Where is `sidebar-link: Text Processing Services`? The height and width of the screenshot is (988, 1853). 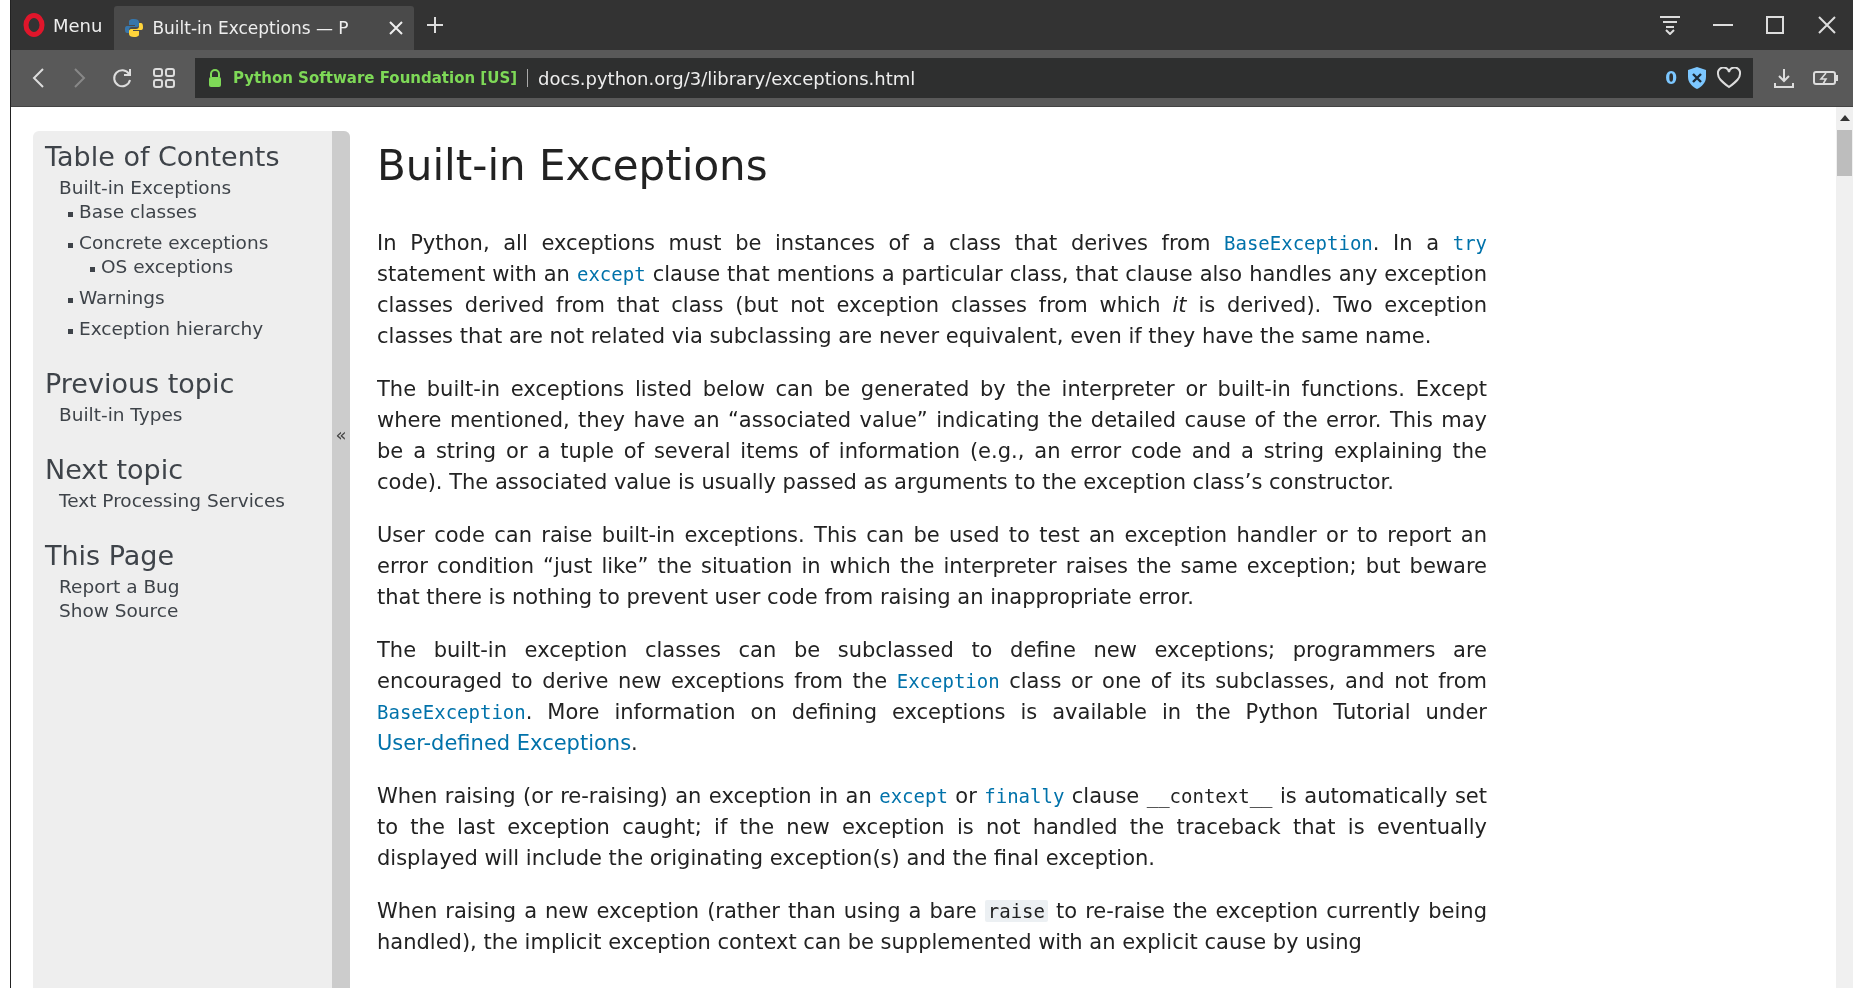 sidebar-link: Text Processing Services is located at coordinates (172, 501).